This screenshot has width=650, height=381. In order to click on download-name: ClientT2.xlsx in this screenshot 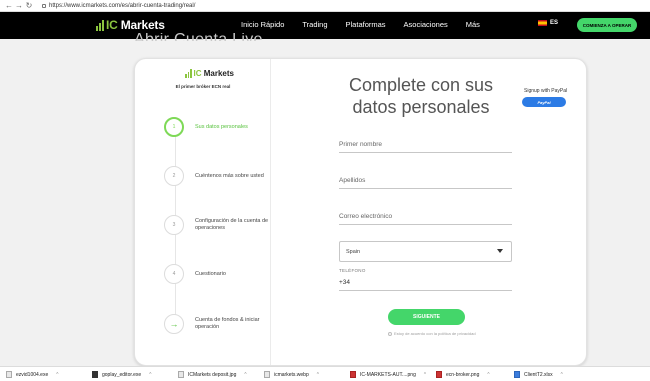, I will do `click(538, 374)`.